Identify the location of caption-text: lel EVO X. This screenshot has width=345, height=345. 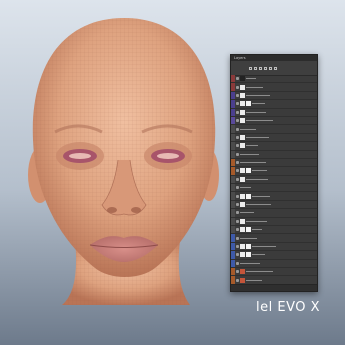
(288, 307).